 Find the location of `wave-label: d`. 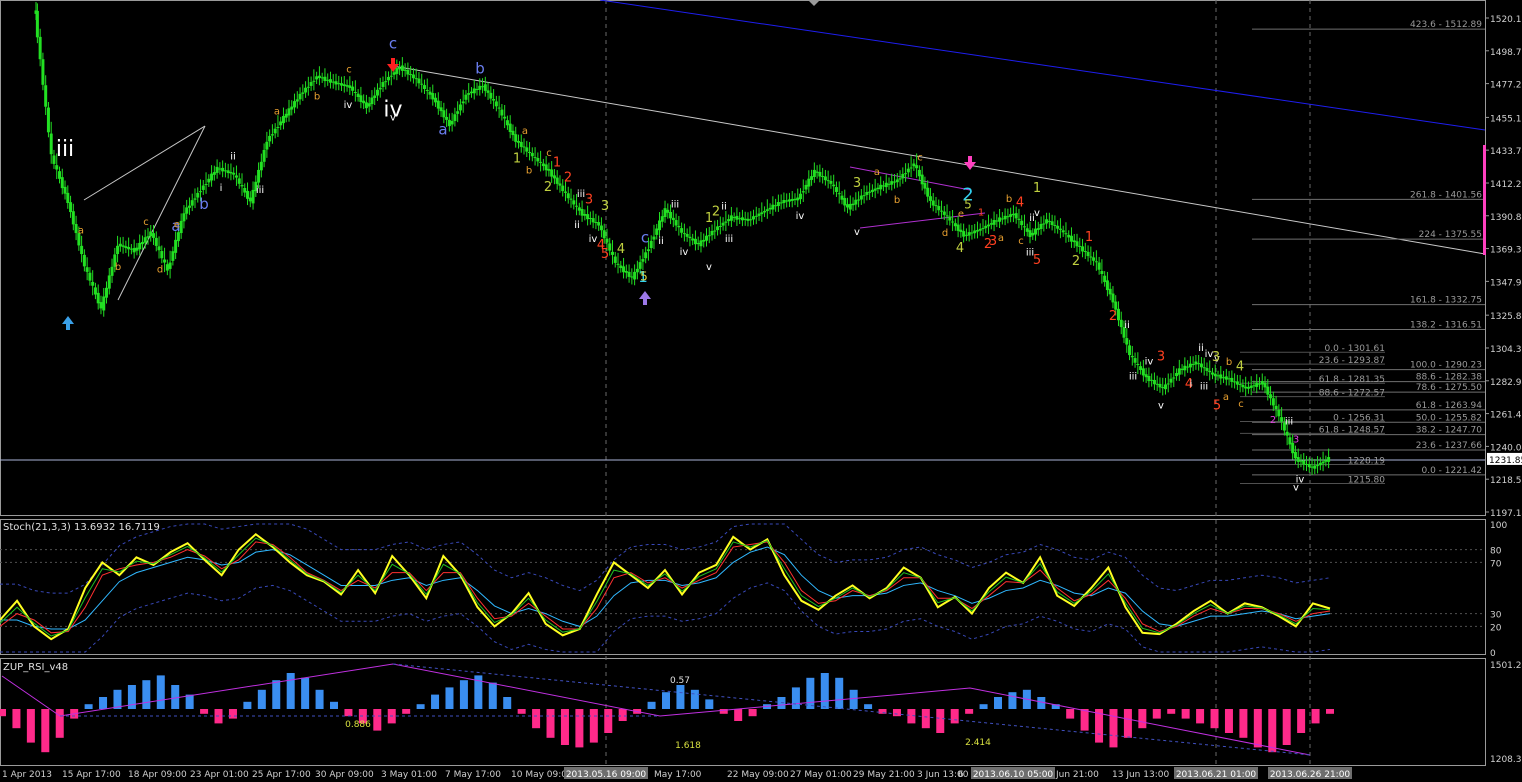

wave-label: d is located at coordinates (945, 233).